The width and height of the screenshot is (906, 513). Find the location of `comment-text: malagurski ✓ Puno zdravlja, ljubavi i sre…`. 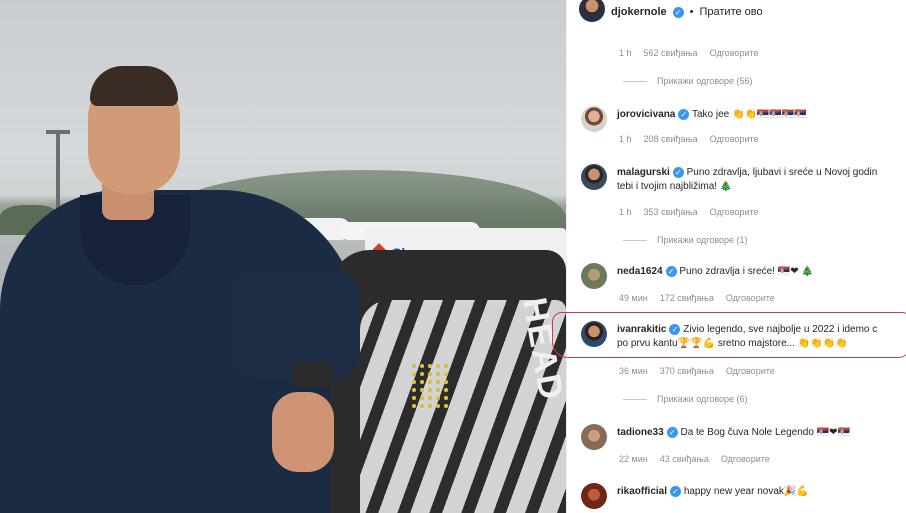

comment-text: malagurski ✓ Puno zdravlja, ljubavi i sre… is located at coordinates (747, 180).